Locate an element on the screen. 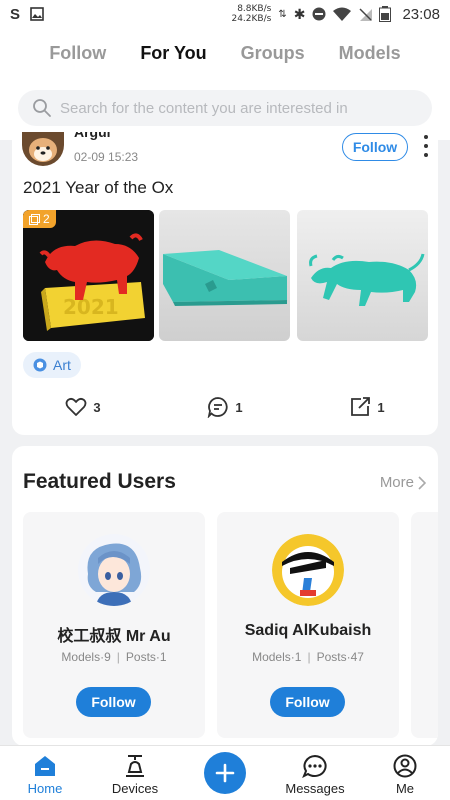  share-button: 1 is located at coordinates (367, 407).